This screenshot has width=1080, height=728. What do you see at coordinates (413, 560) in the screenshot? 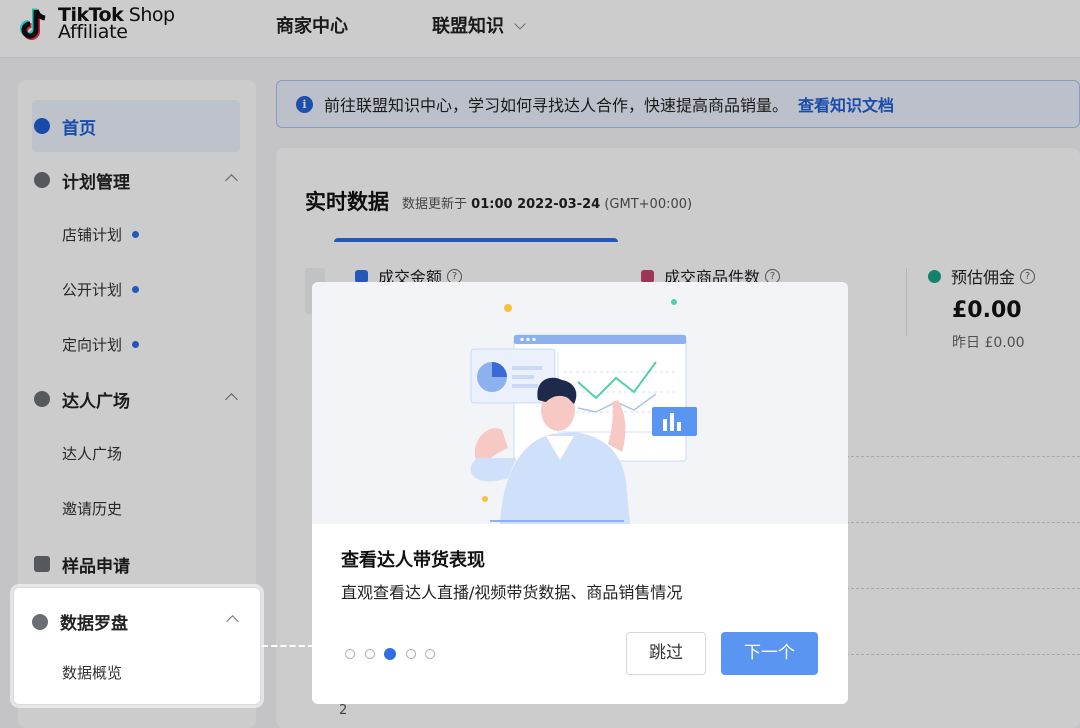
I see `modal-title: 查看达人带货表现` at bounding box center [413, 560].